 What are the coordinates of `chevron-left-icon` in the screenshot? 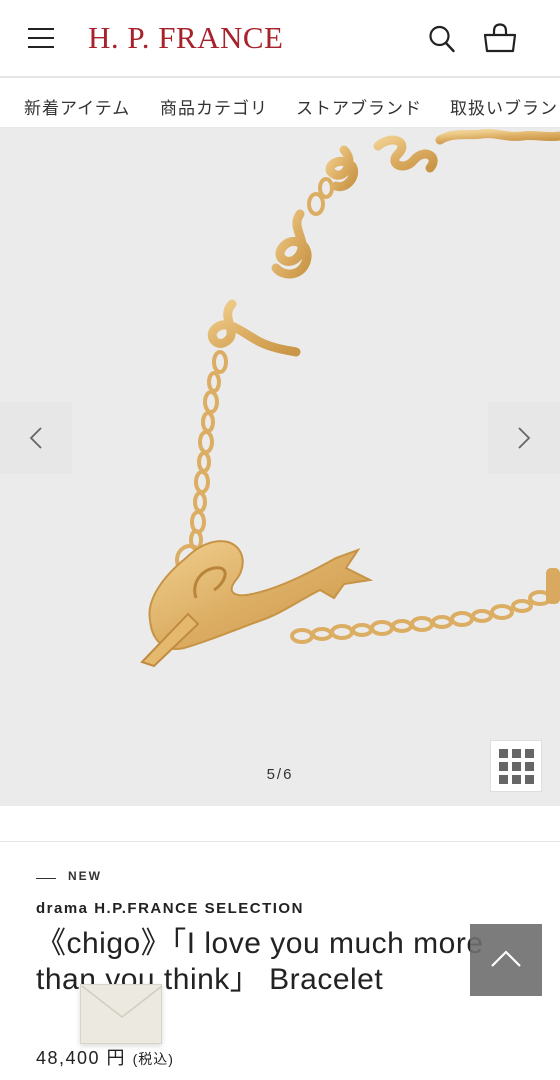 It's located at (35, 438).